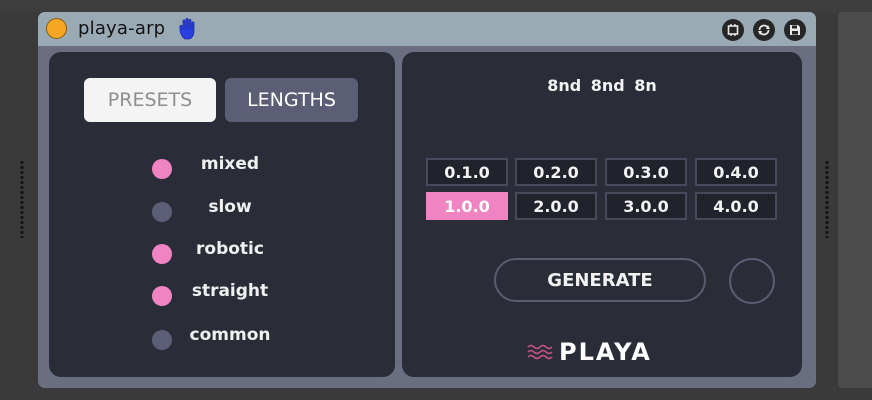 The image size is (872, 400). I want to click on preset-label: common, so click(230, 335).